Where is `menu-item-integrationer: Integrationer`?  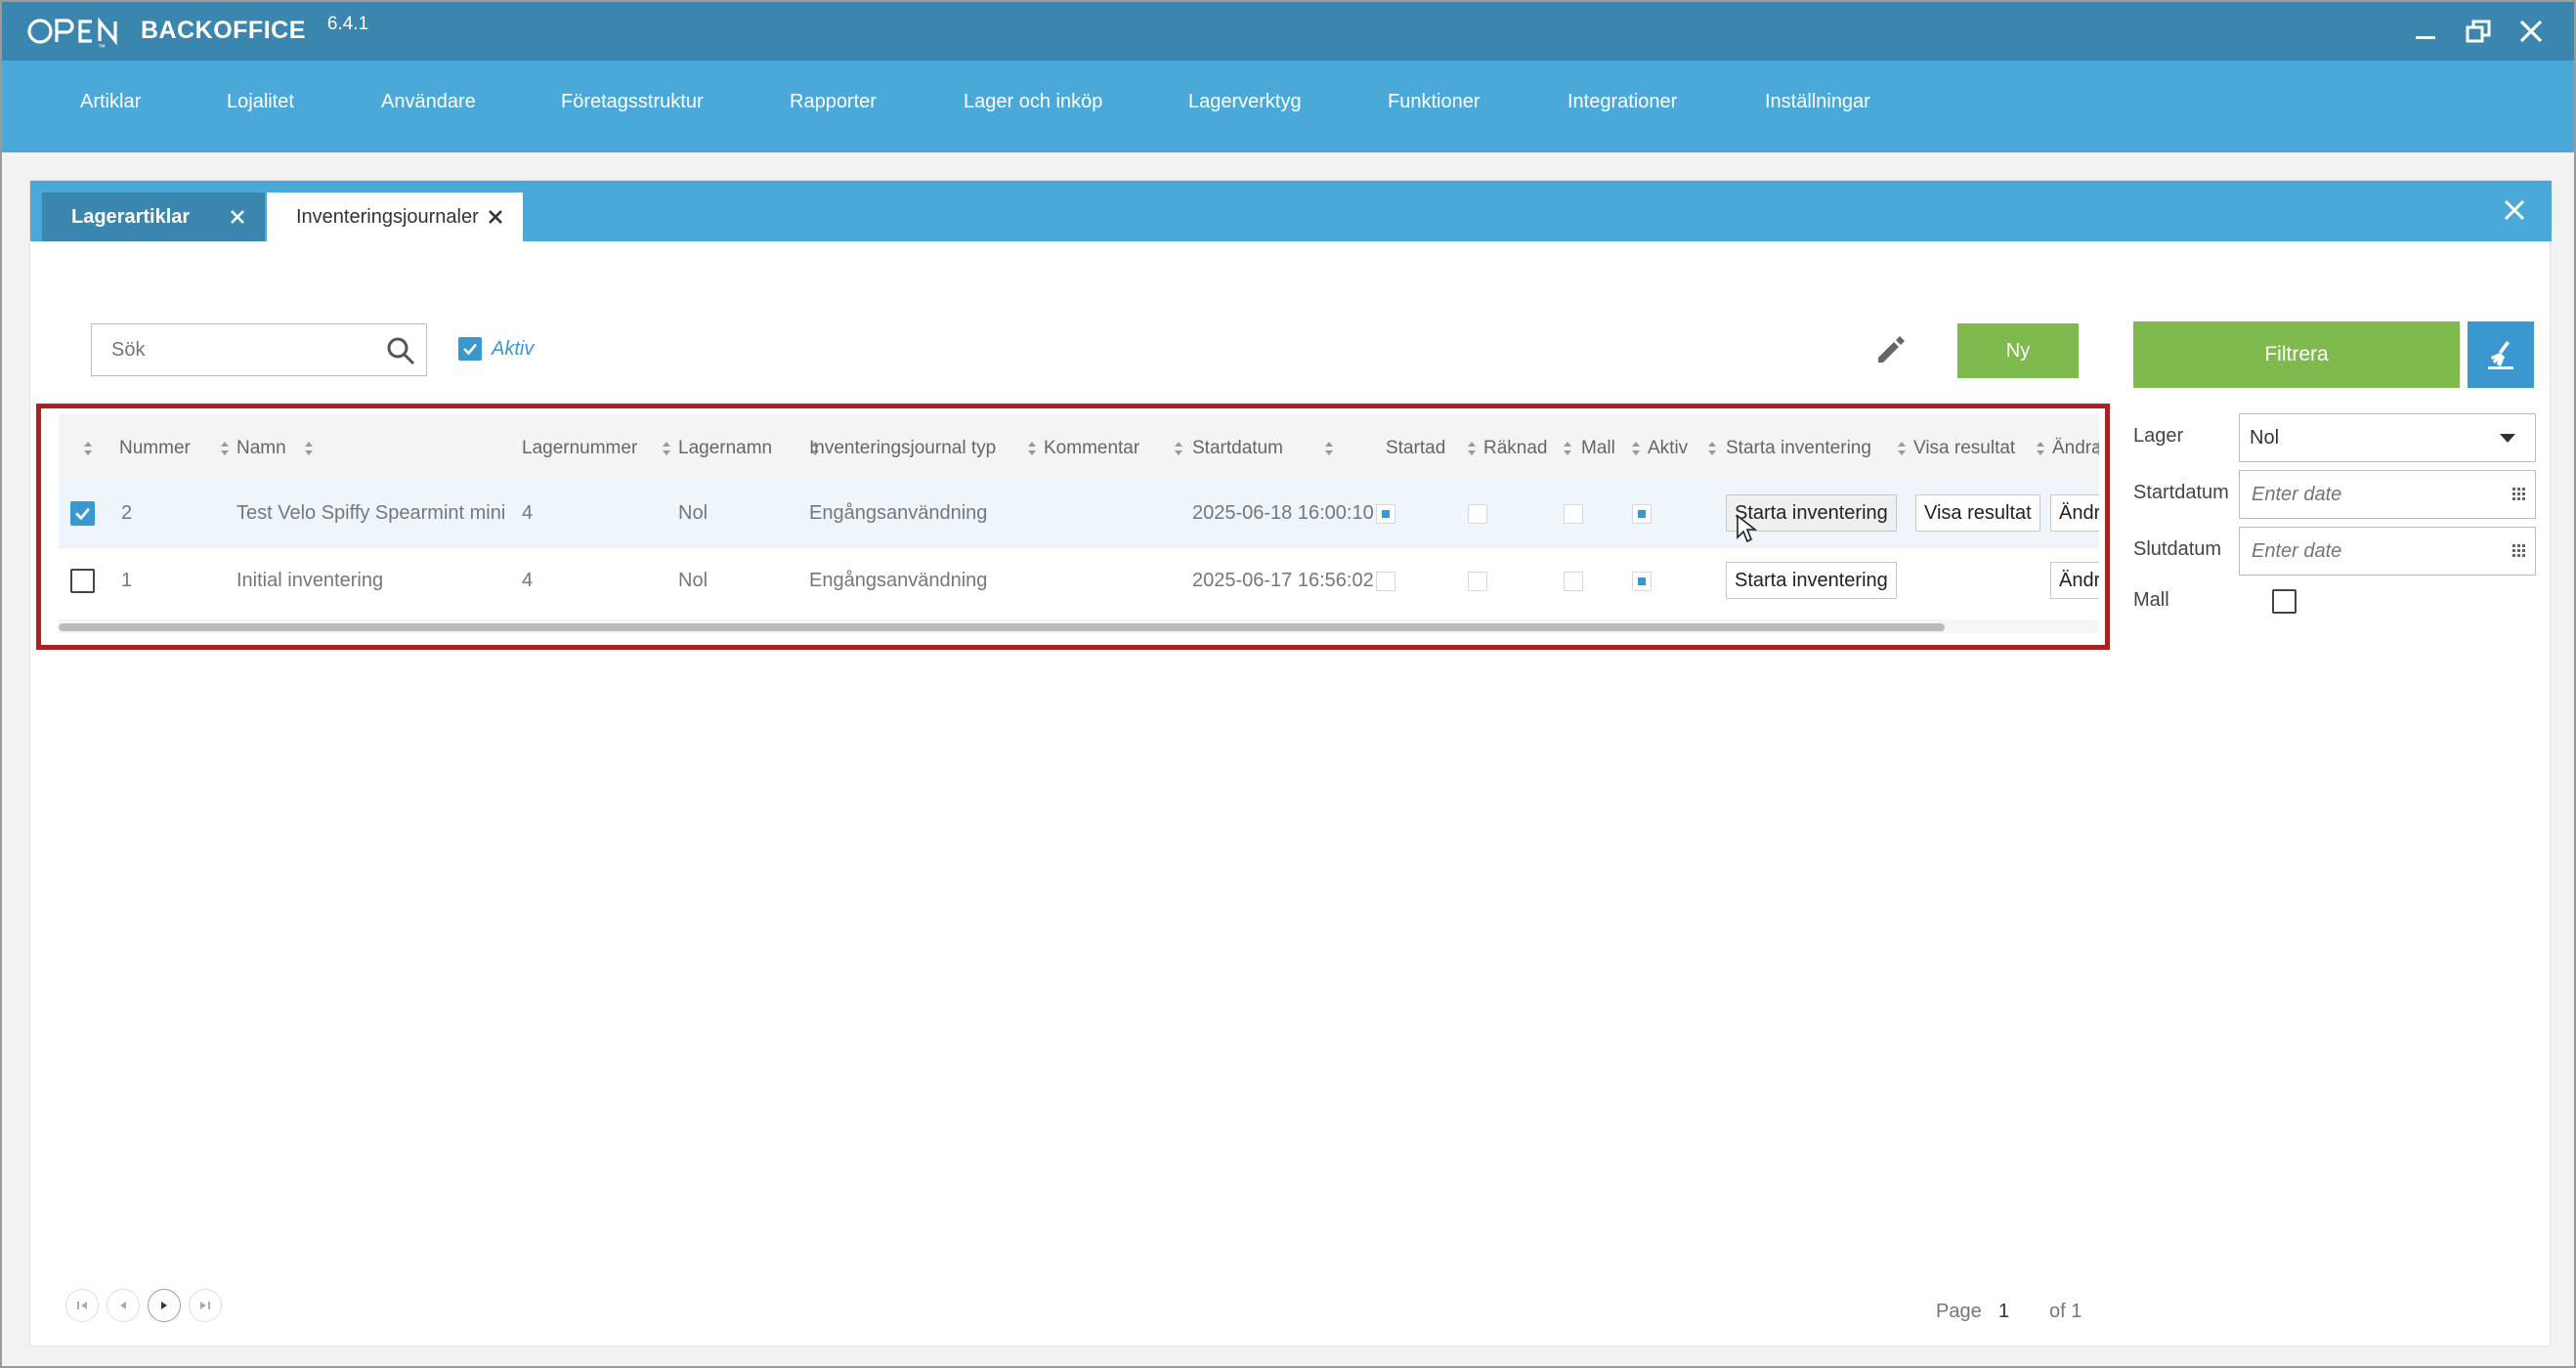 menu-item-integrationer: Integrationer is located at coordinates (1622, 102).